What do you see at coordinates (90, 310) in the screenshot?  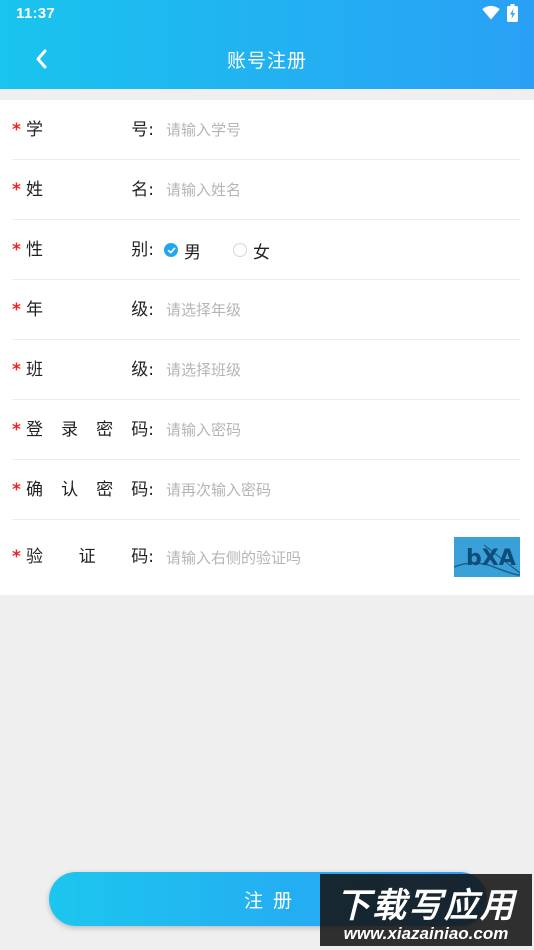 I see `grade-label: 年 级:` at bounding box center [90, 310].